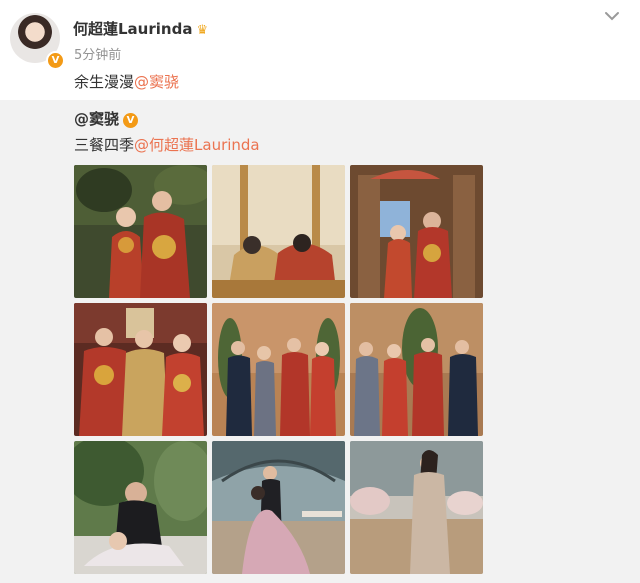 This screenshot has width=640, height=583. I want to click on post-mention-link: @窦骁, so click(156, 82).